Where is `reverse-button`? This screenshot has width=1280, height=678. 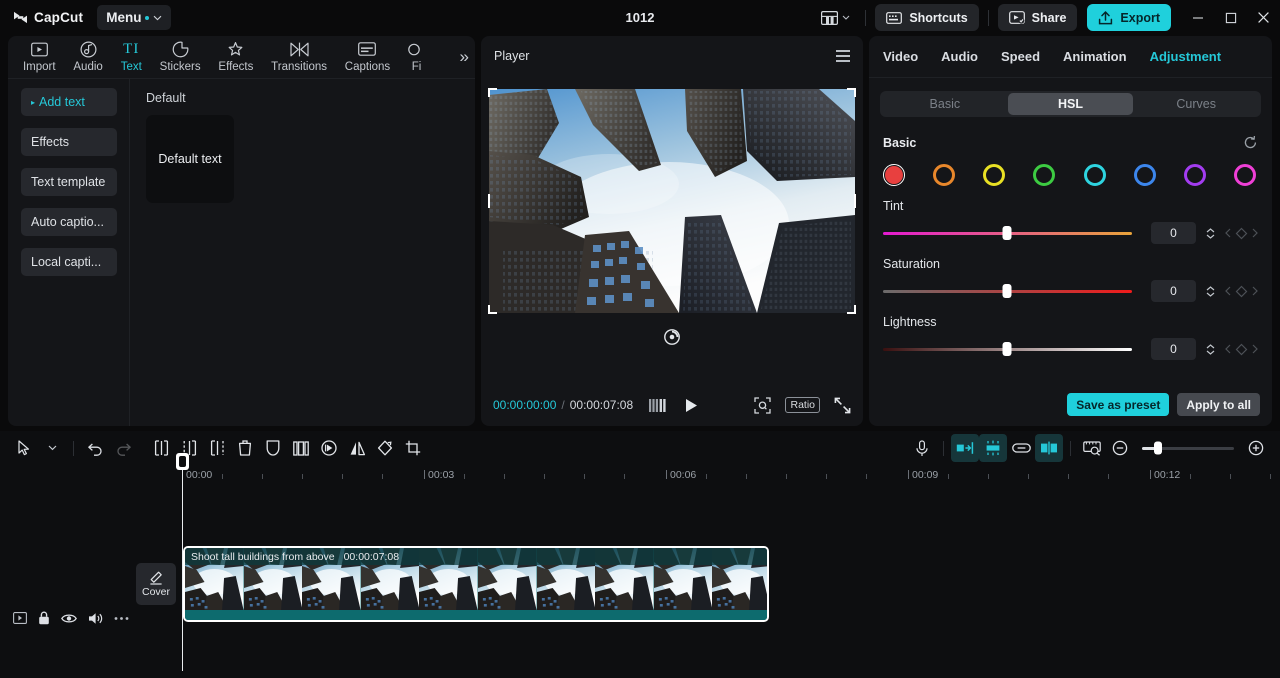 reverse-button is located at coordinates (329, 448).